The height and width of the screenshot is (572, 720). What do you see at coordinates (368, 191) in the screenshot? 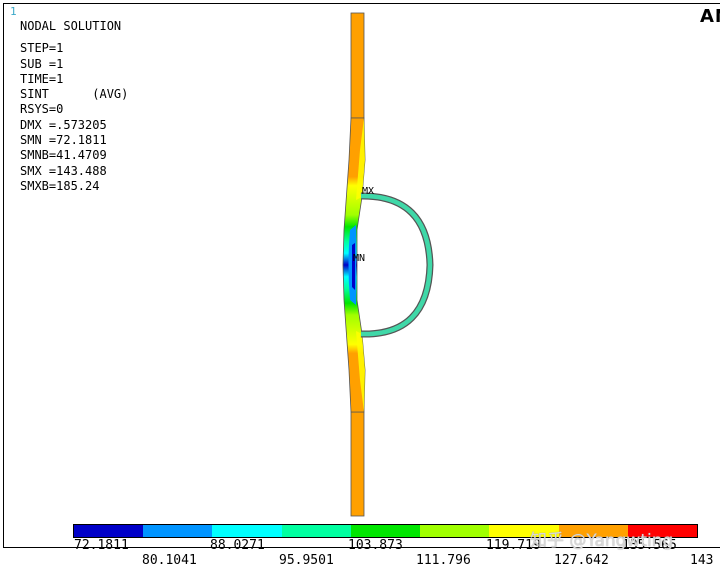
I see `max-label: MX` at bounding box center [368, 191].